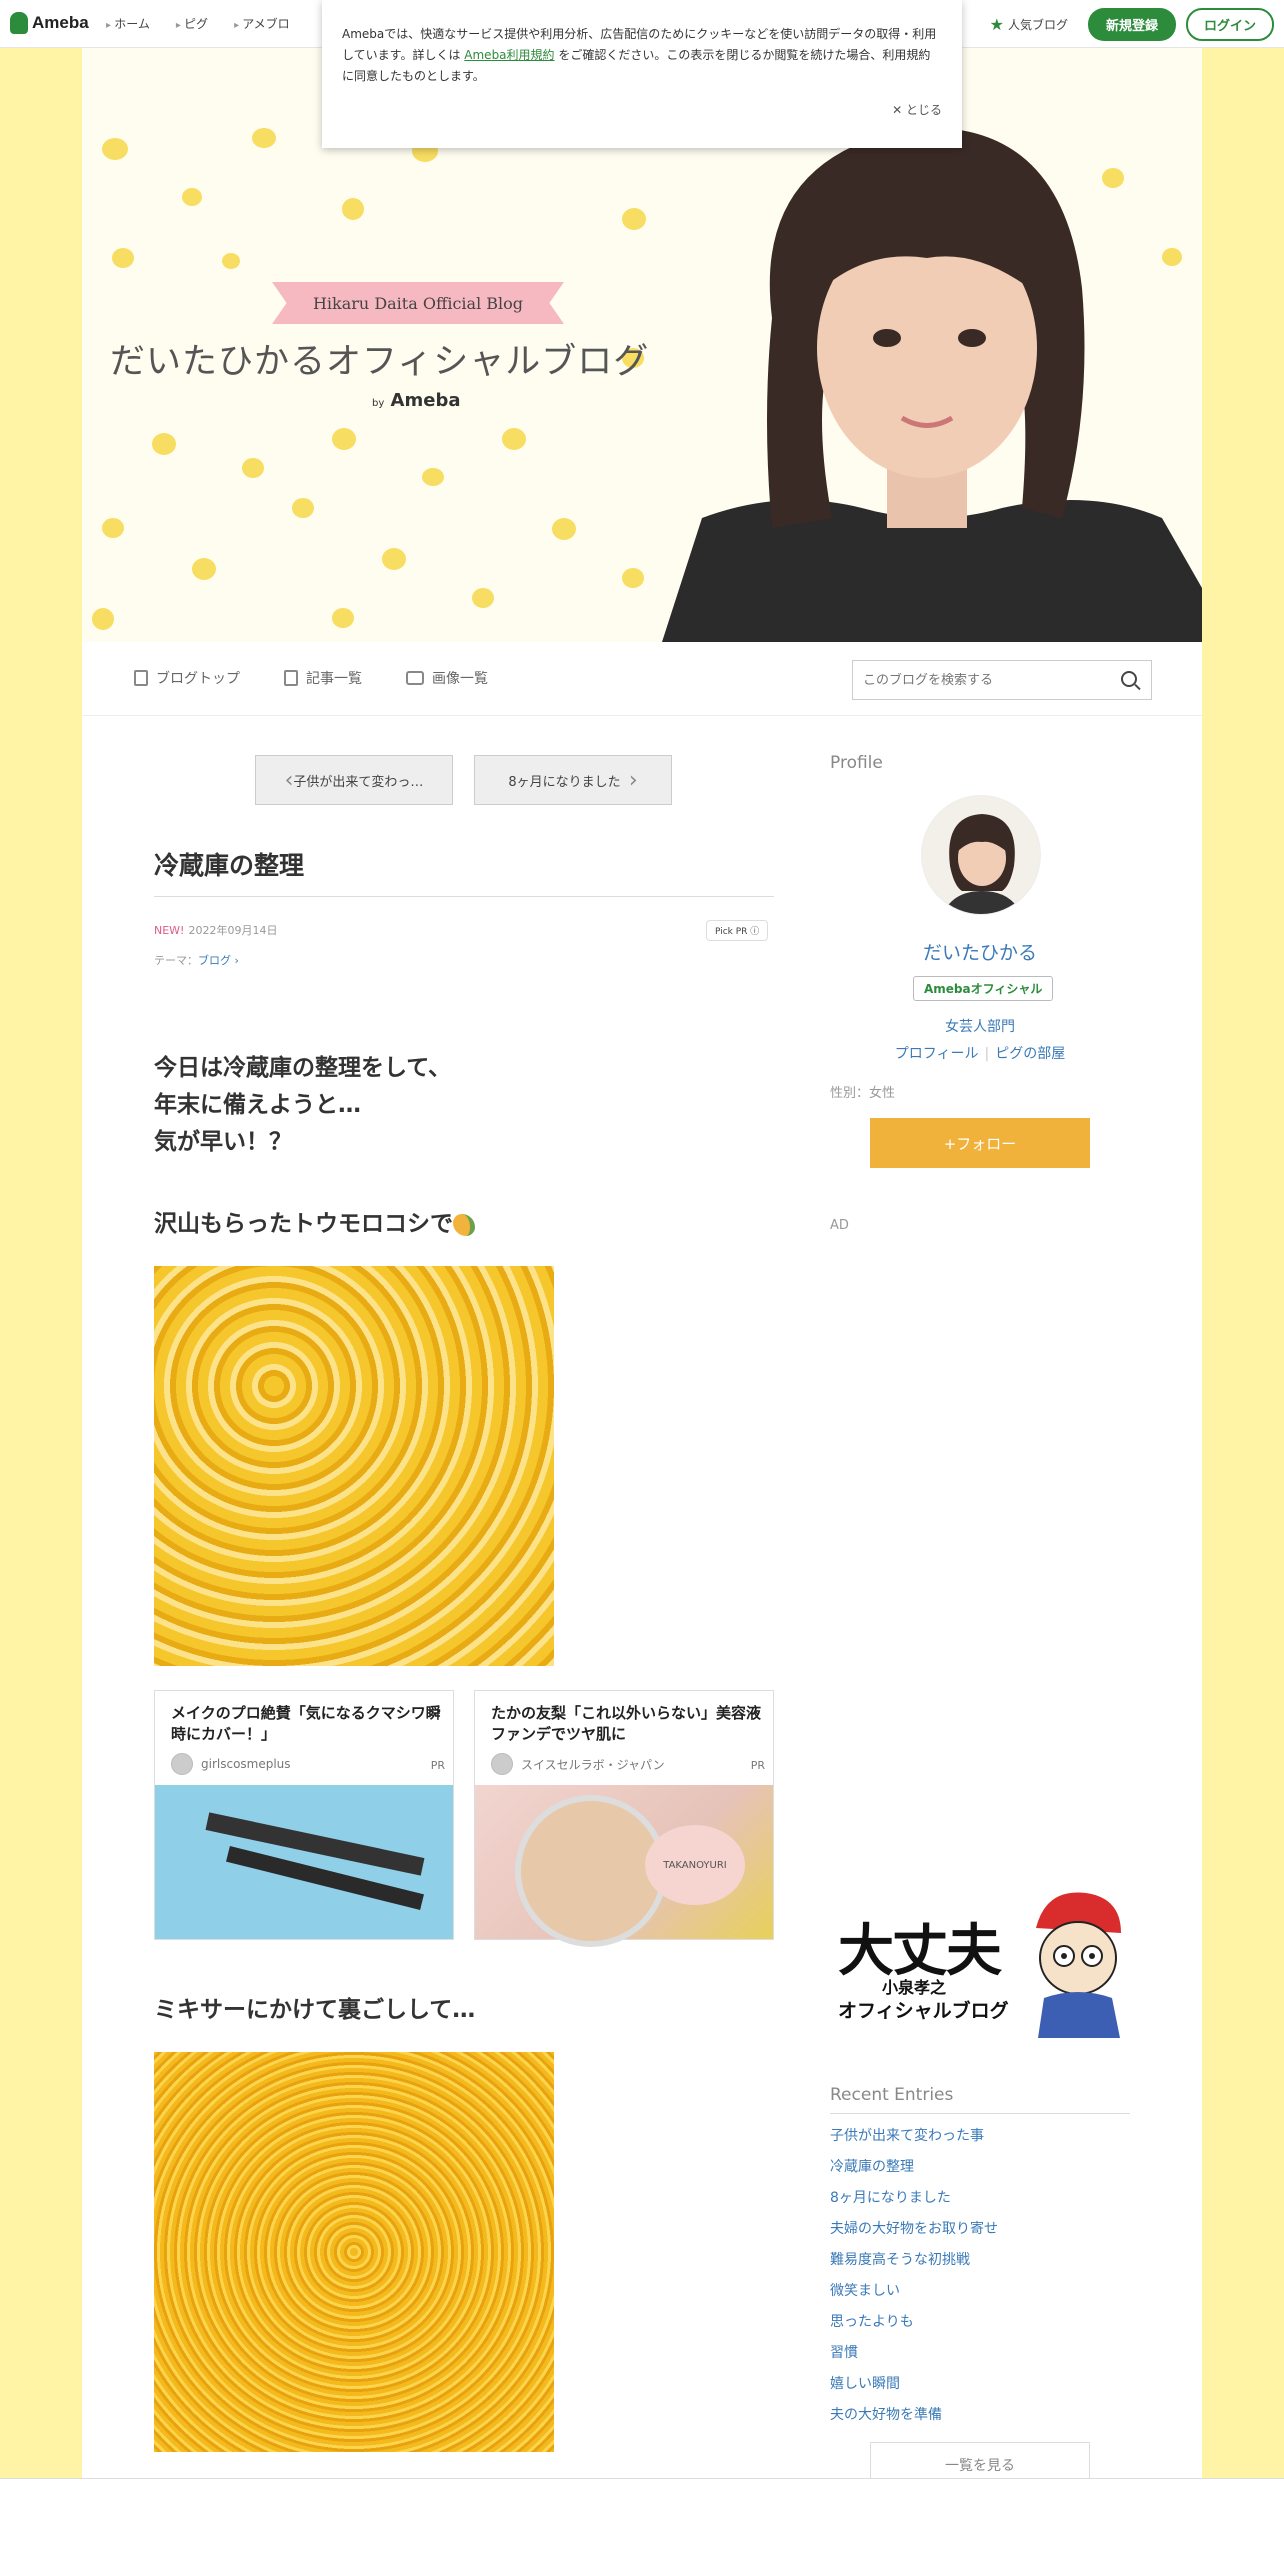 This screenshot has height=2568, width=1284. I want to click on promo-name: 小泉孝之, so click(914, 1987).